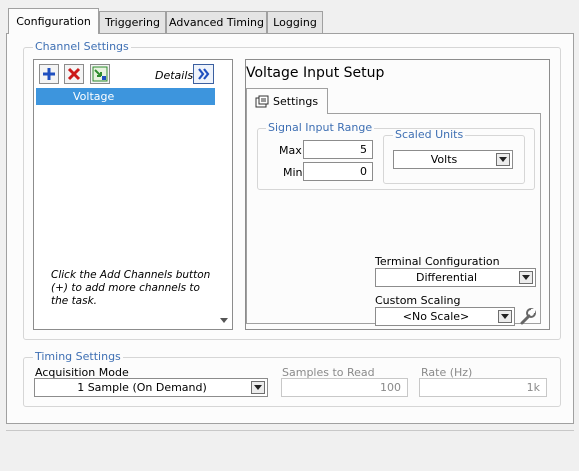 Image resolution: width=579 pixels, height=471 pixels. What do you see at coordinates (290, 150) in the screenshot?
I see `max-label: Max` at bounding box center [290, 150].